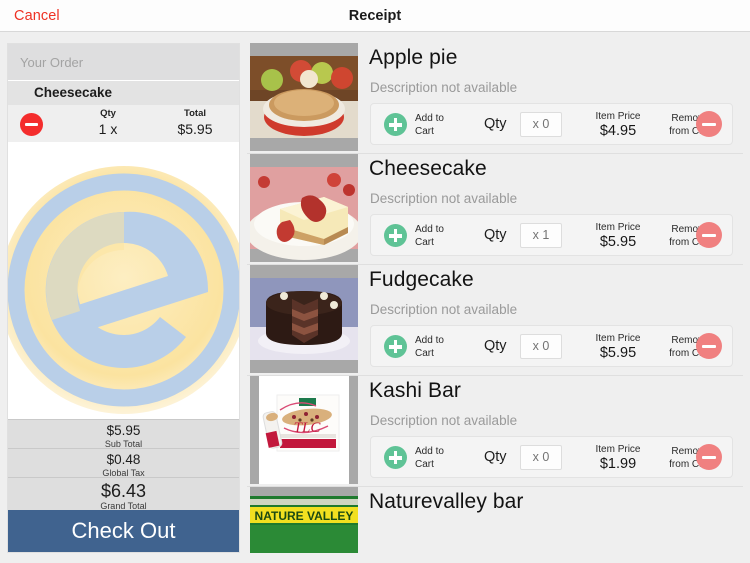 This screenshot has height=563, width=750. Describe the element at coordinates (304, 319) in the screenshot. I see `product-thumbnail-fudgecake` at that location.